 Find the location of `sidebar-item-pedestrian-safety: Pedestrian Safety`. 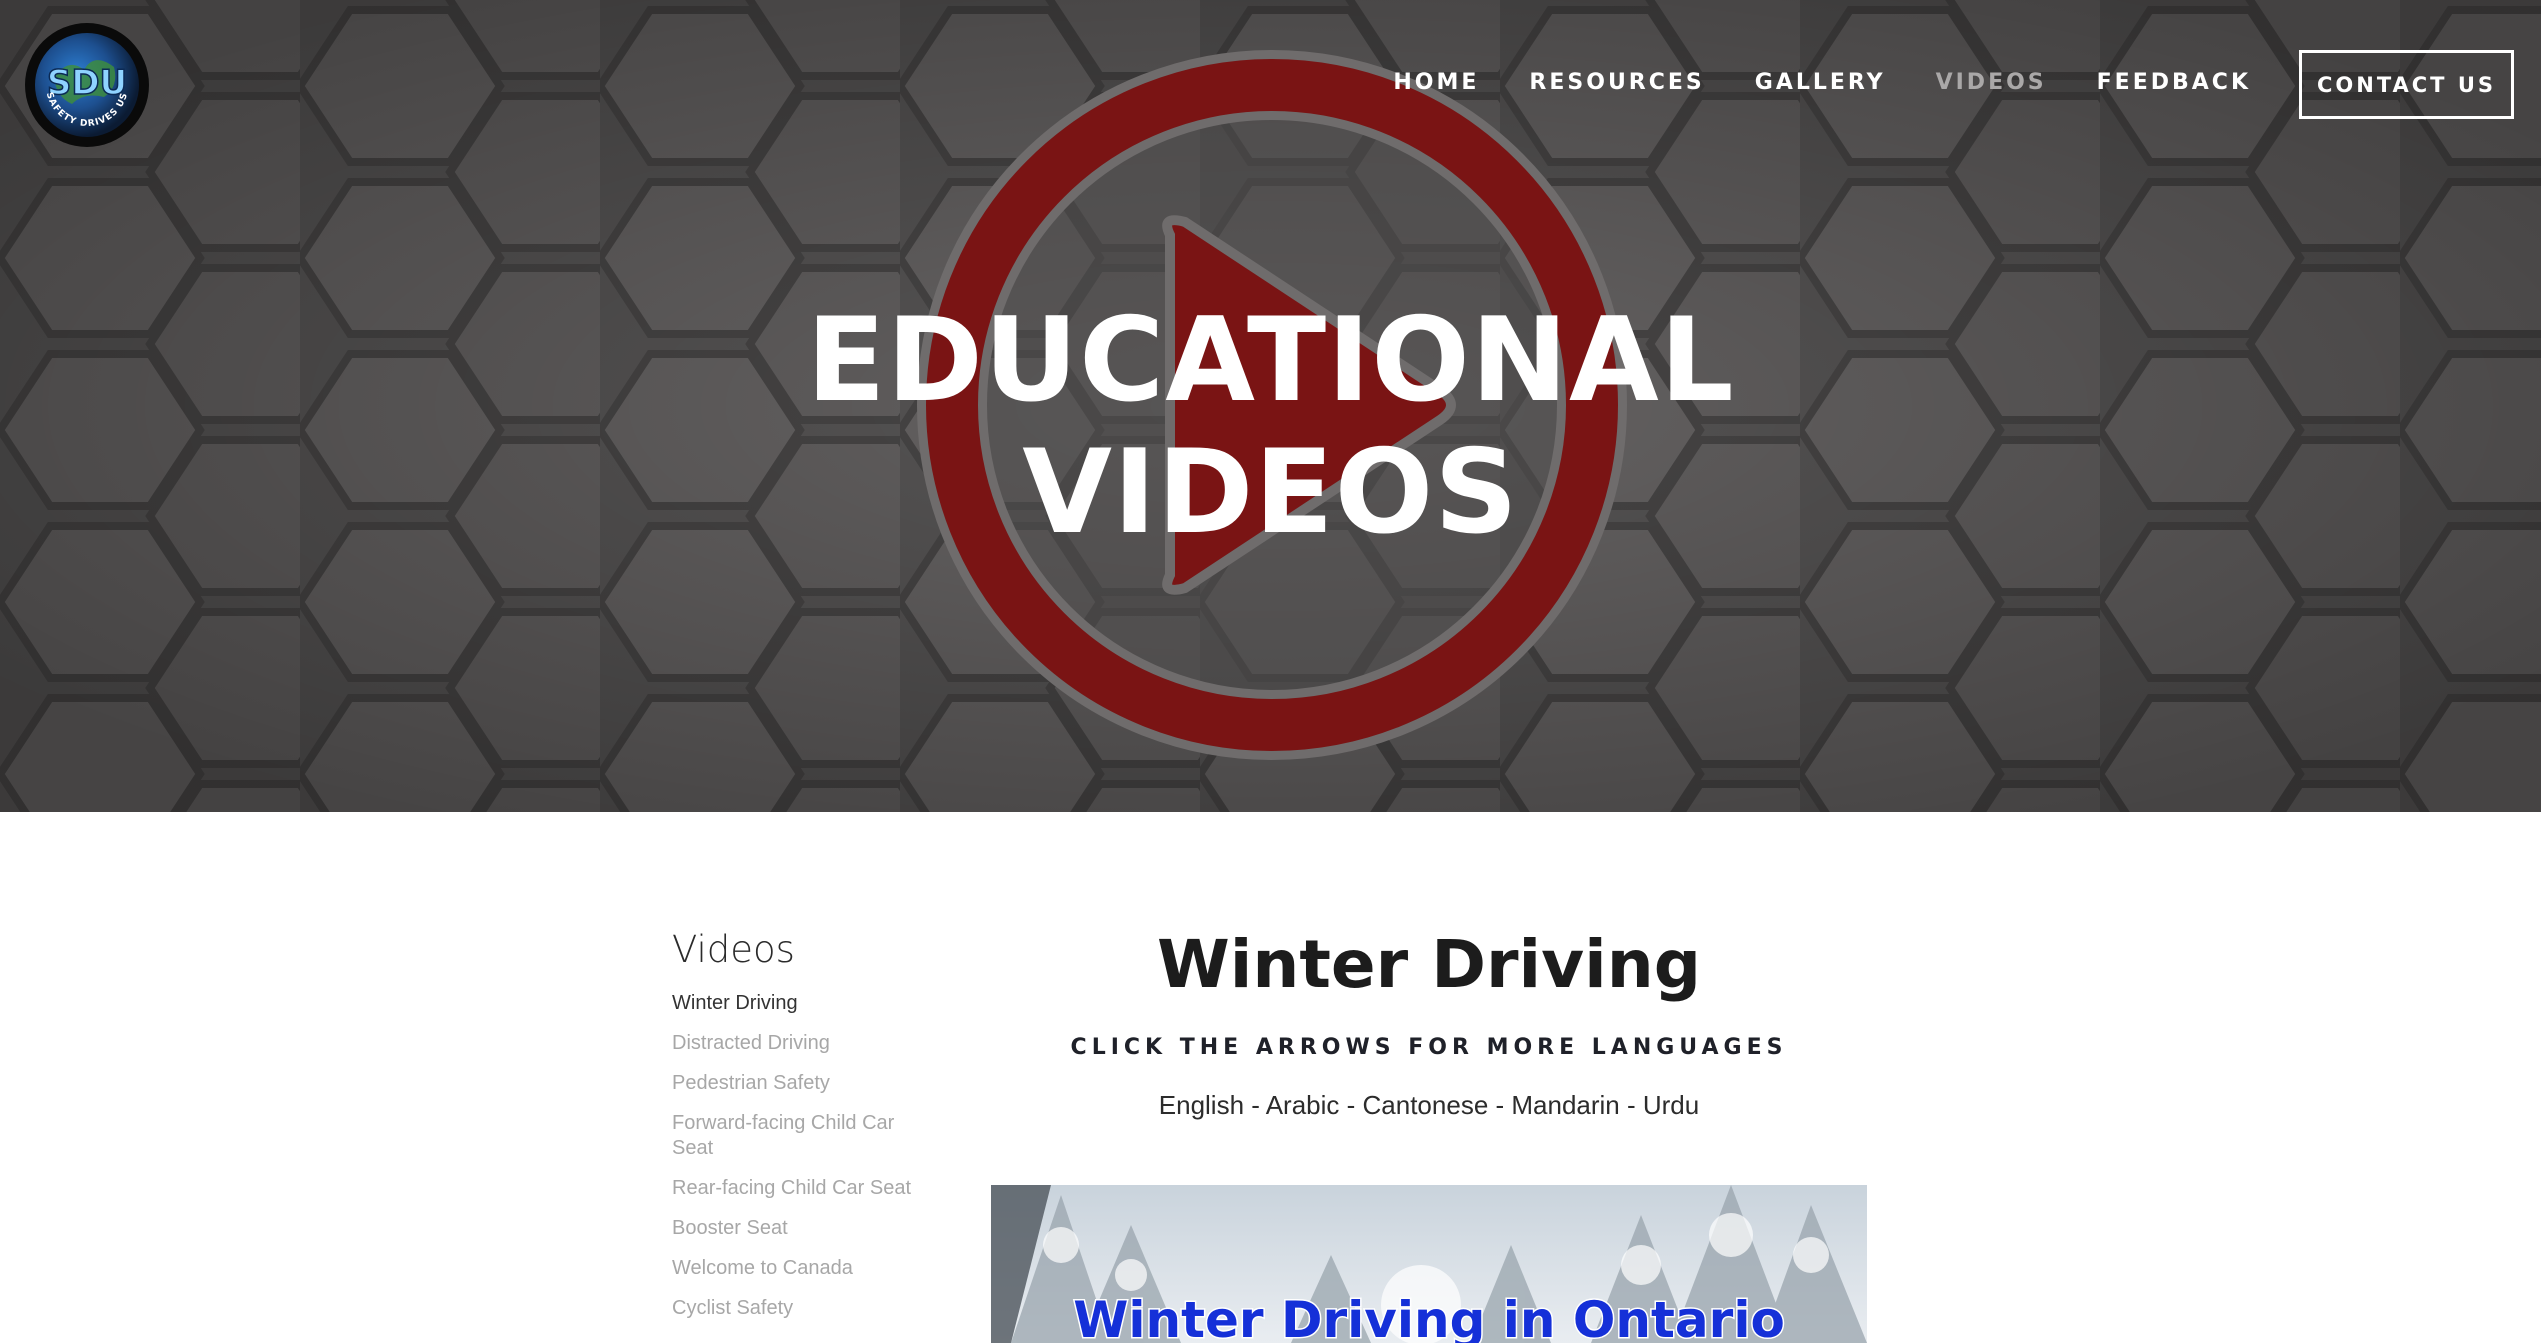

sidebar-item-pedestrian-safety: Pedestrian Safety is located at coordinates (797, 1083).